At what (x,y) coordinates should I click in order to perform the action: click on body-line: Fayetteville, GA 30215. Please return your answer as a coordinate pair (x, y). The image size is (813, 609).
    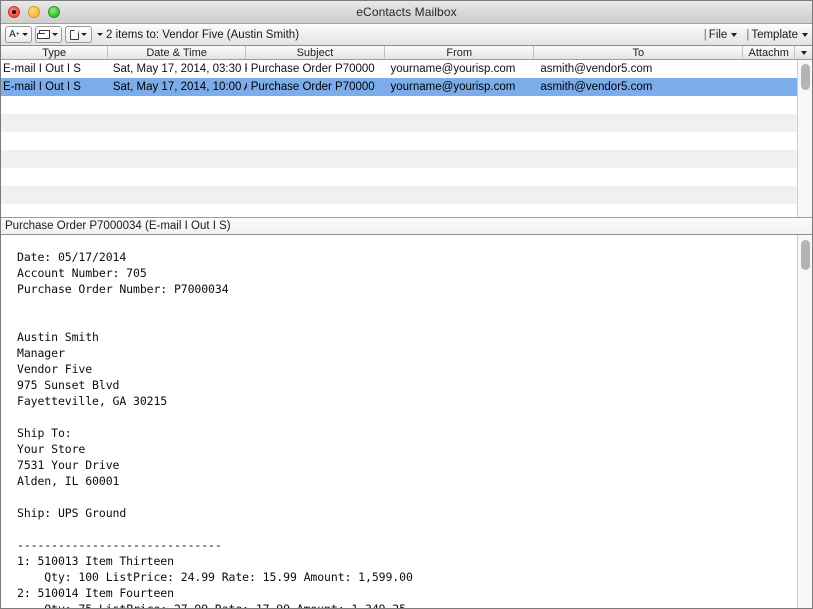
    Looking at the image, I should click on (92, 401).